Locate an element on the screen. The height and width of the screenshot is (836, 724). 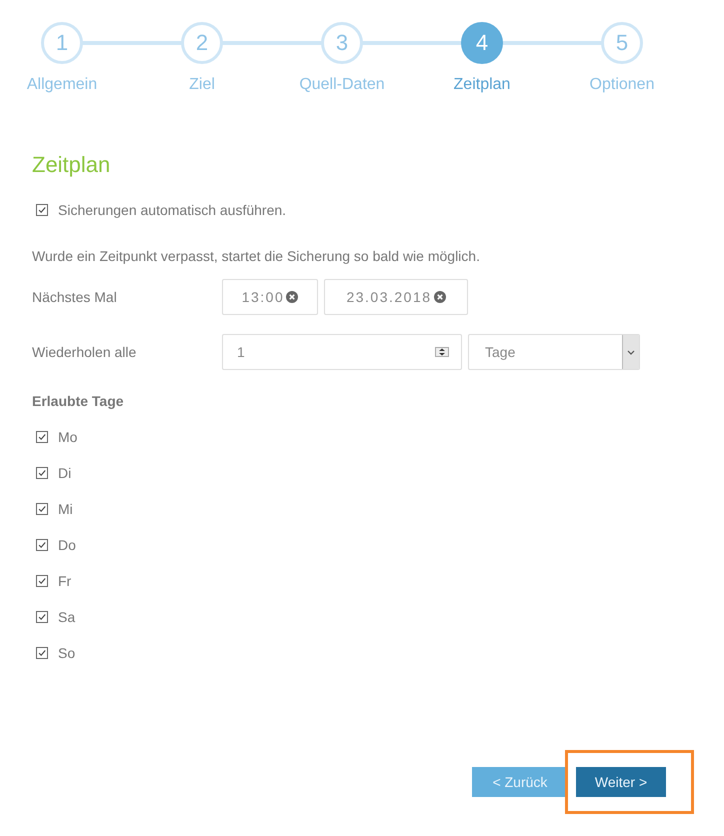
checkbox-label: Fr is located at coordinates (65, 581).